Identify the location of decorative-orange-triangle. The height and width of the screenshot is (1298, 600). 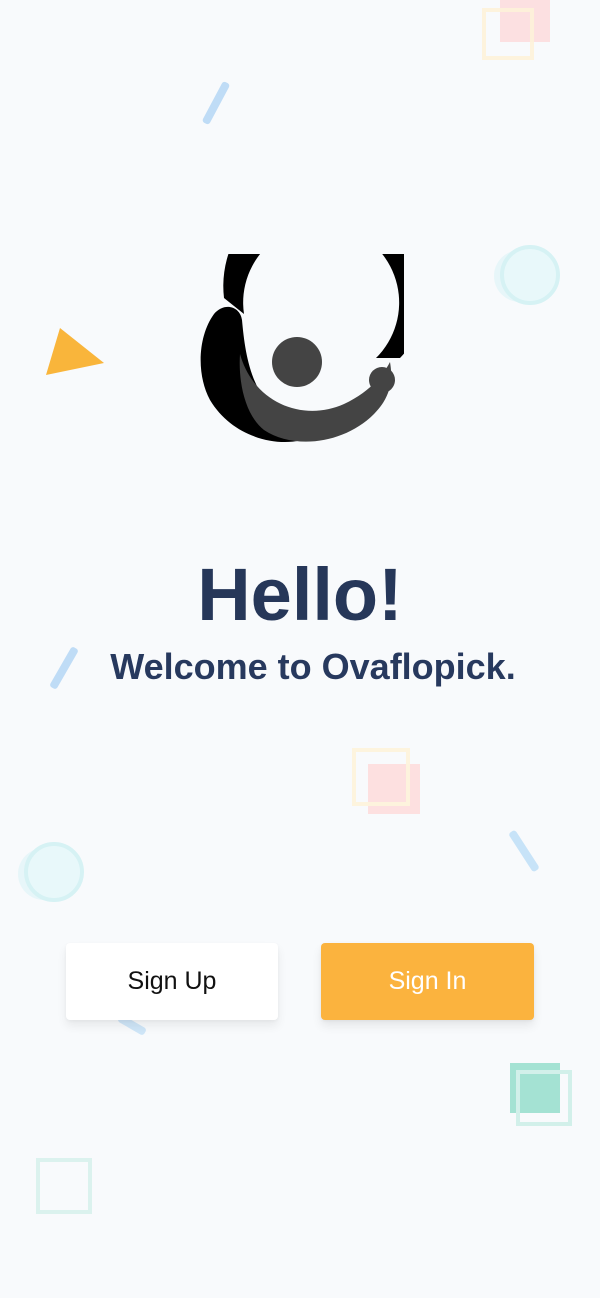
(75, 351).